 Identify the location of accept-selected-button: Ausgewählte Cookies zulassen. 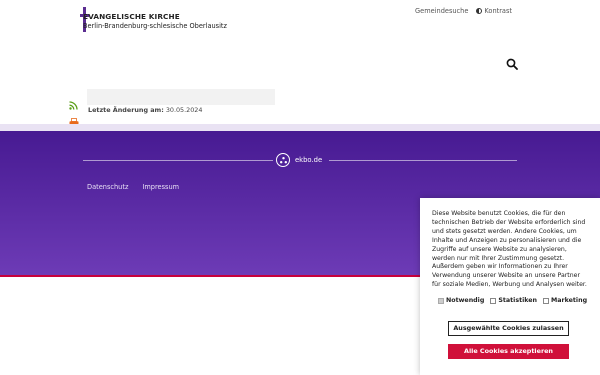
(508, 328).